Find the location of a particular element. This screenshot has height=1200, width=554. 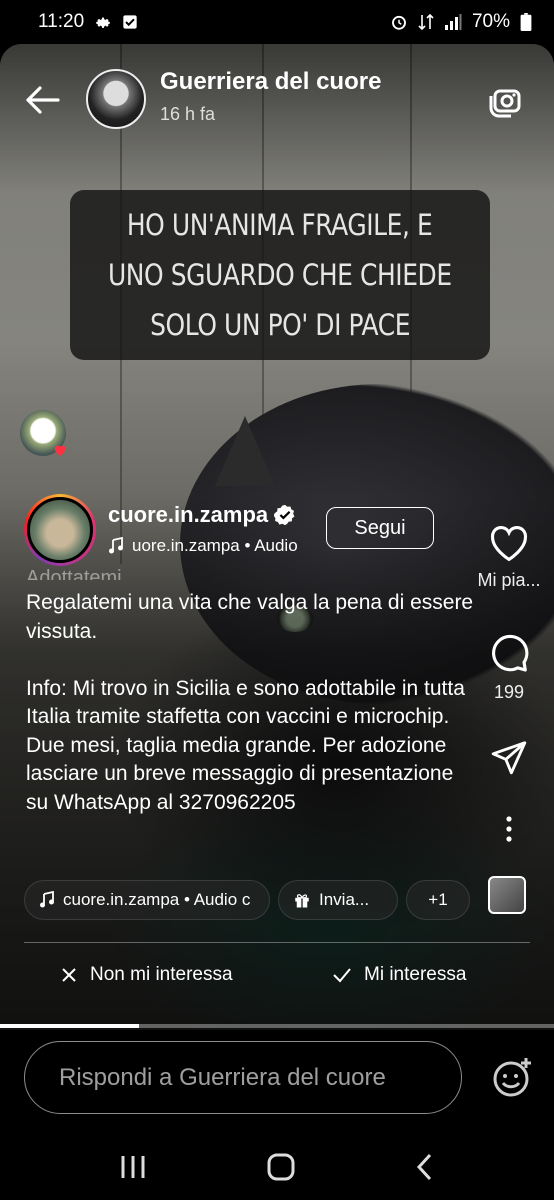

not-interested-button: Non mi interessa is located at coordinates (146, 975).